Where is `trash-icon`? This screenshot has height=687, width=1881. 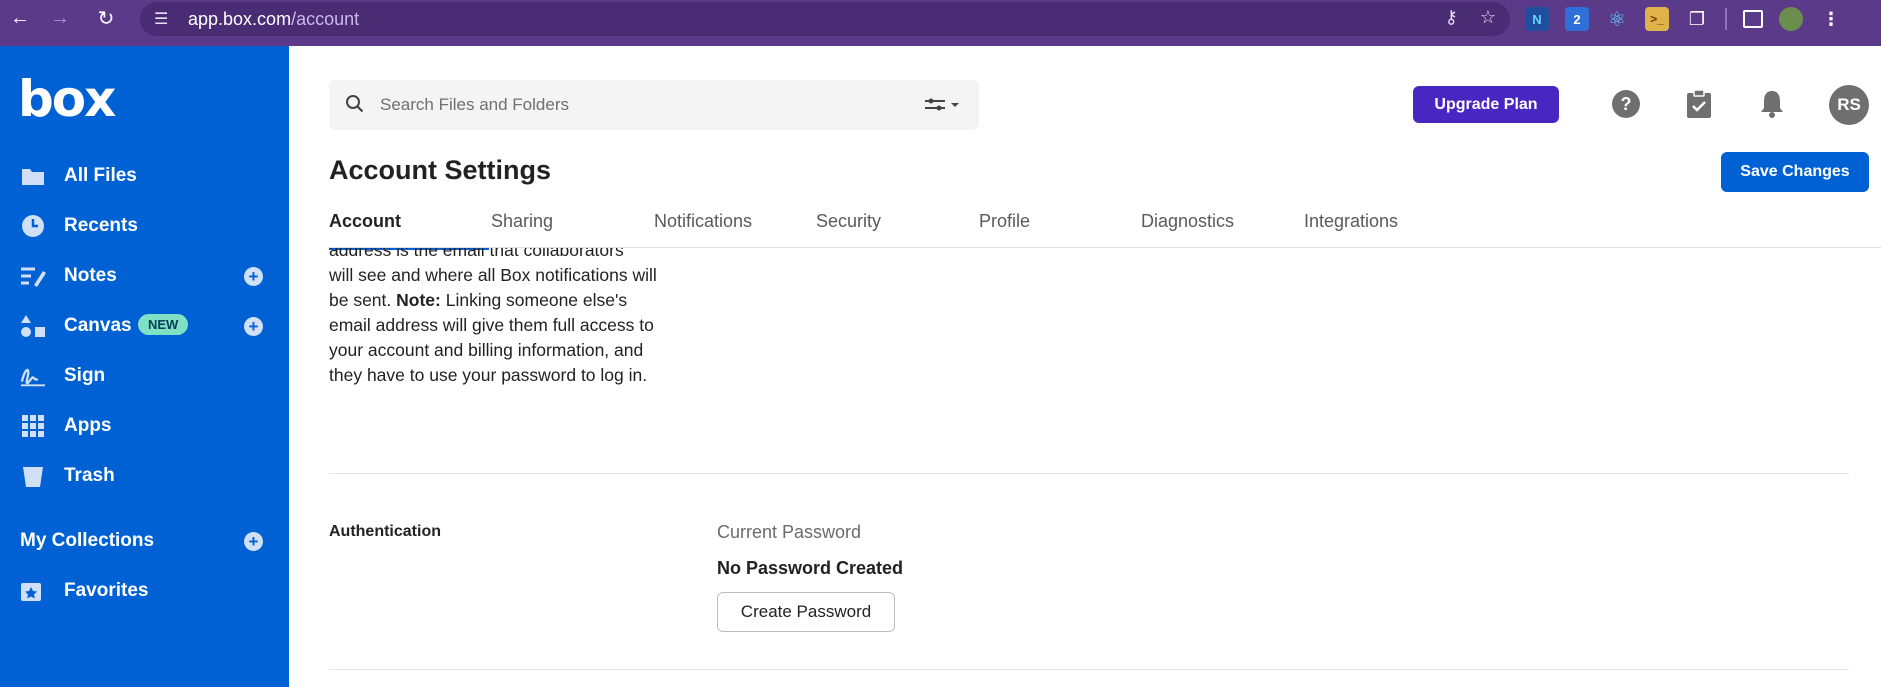 trash-icon is located at coordinates (33, 476).